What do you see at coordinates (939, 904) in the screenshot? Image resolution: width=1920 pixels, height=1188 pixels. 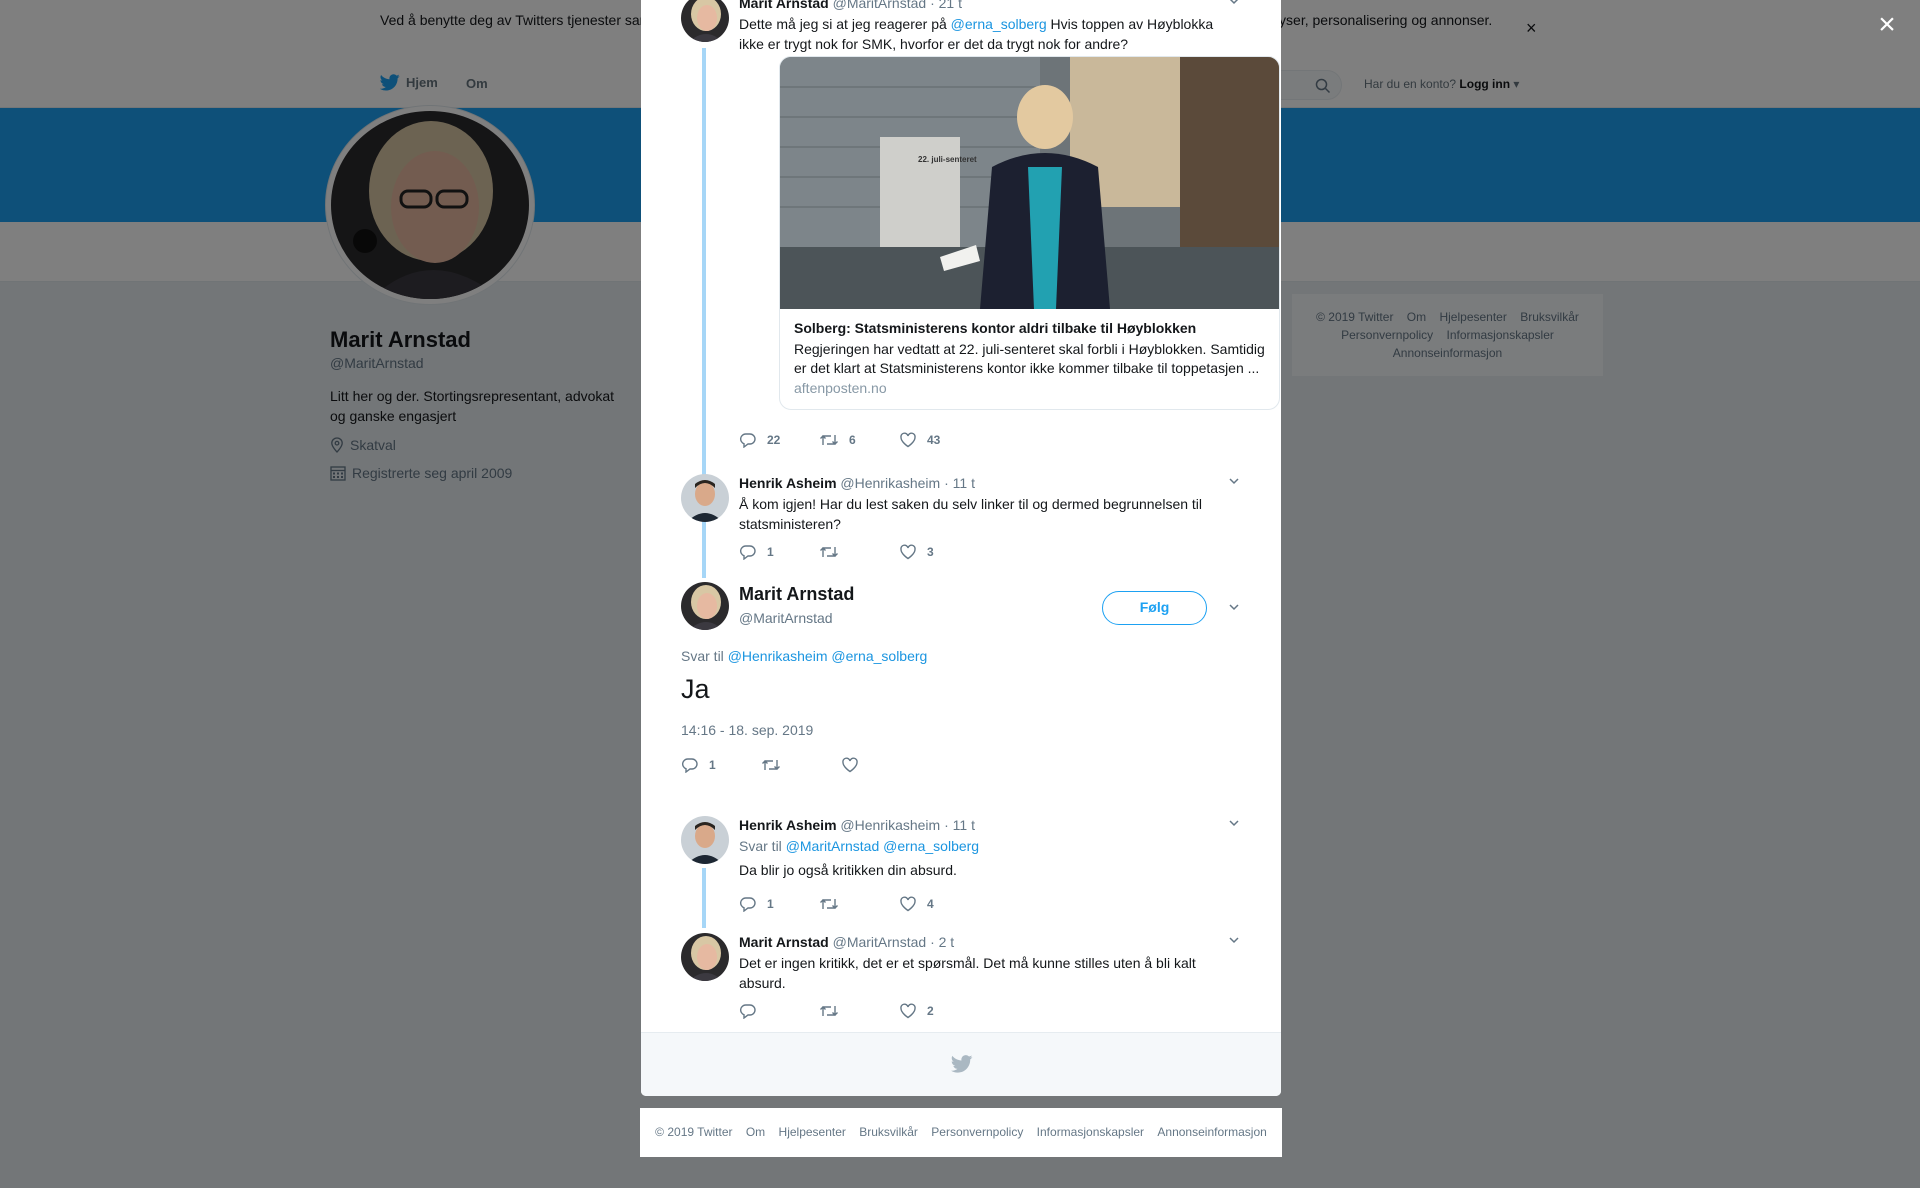 I see `like-button: 4` at bounding box center [939, 904].